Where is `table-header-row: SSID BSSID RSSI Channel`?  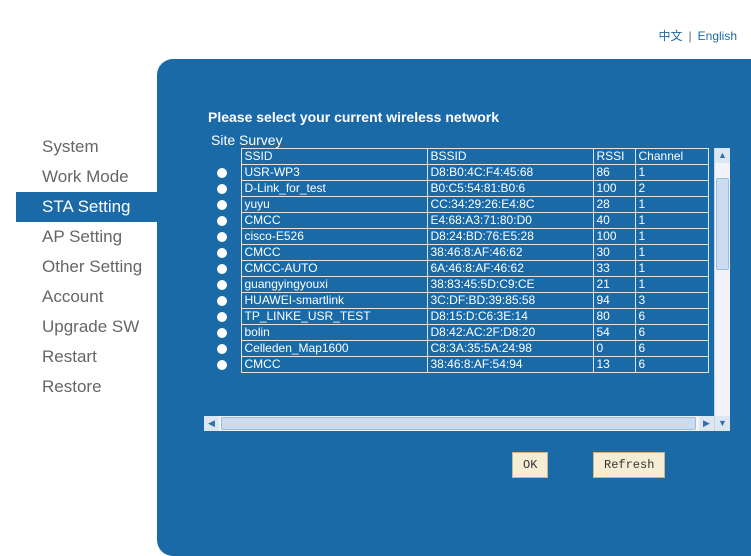
table-header-row: SSID BSSID RSSI Channel is located at coordinates (456, 156).